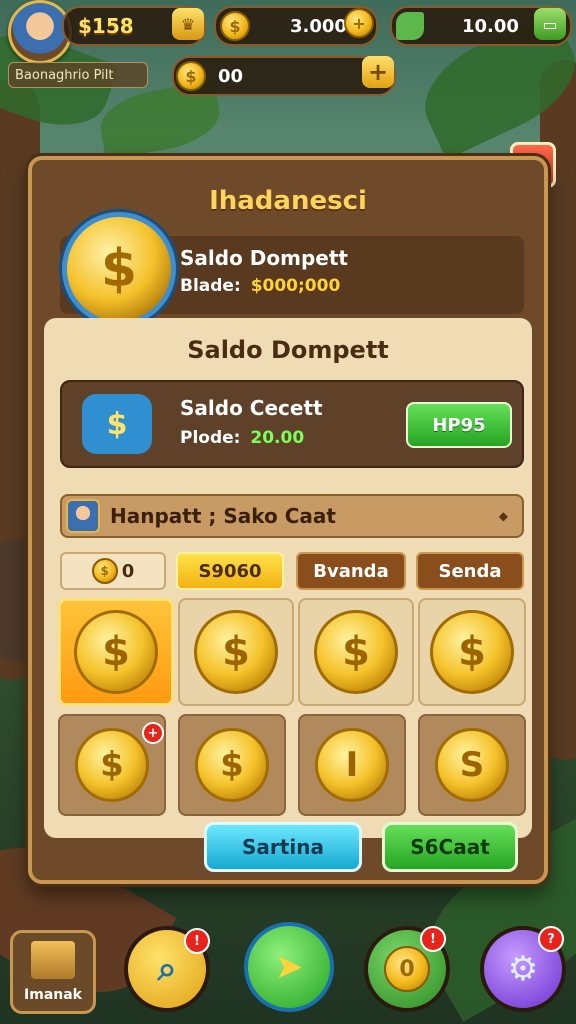 The height and width of the screenshot is (1024, 576). Describe the element at coordinates (378, 72) in the screenshot. I see `plus-icon: +` at that location.